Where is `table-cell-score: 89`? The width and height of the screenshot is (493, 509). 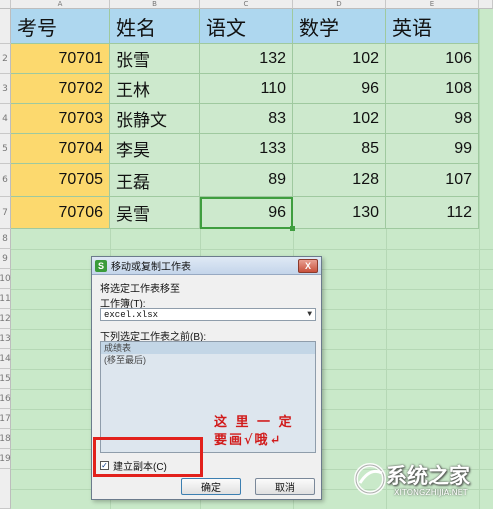 table-cell-score: 89 is located at coordinates (246, 180).